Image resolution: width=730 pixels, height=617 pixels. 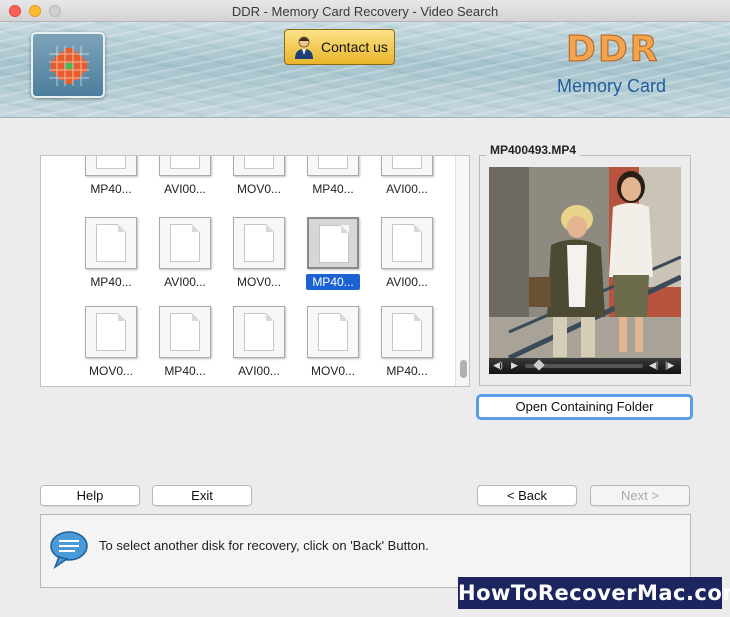 What do you see at coordinates (613, 50) in the screenshot?
I see `brand-title: DDR` at bounding box center [613, 50].